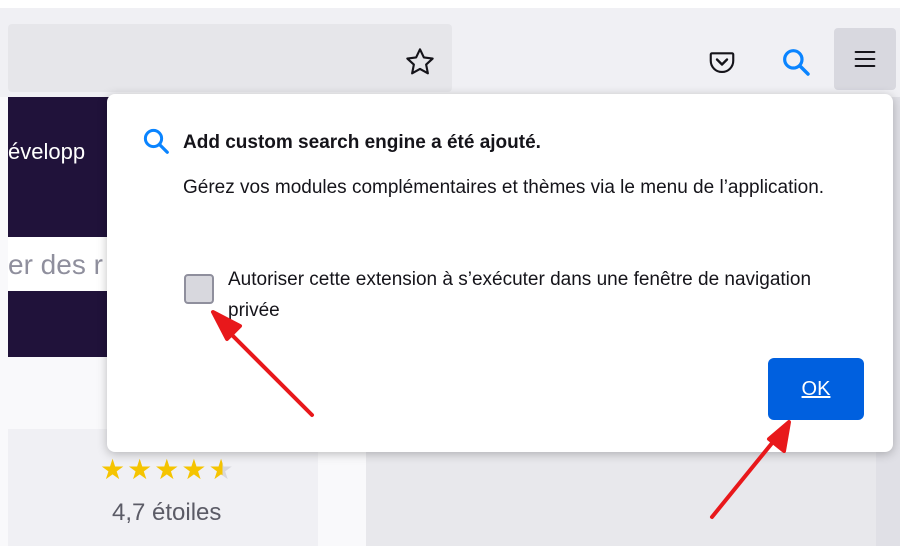 The width and height of the screenshot is (900, 546). I want to click on private-browsing-checkbox, so click(199, 289).